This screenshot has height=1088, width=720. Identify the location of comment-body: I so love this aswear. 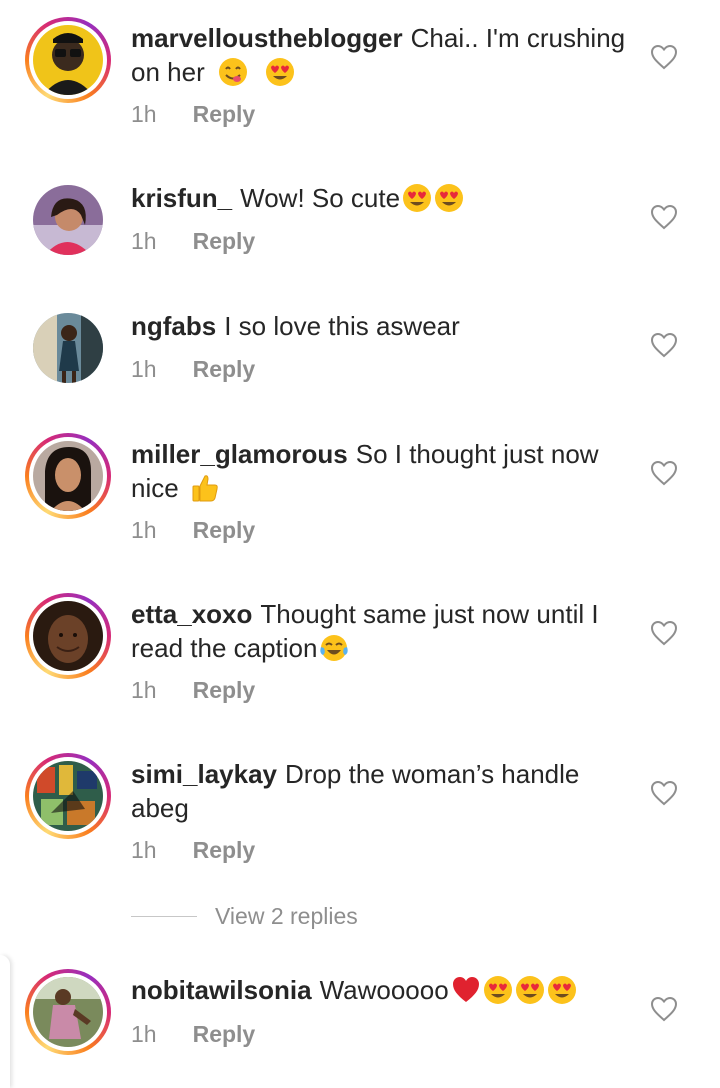
(342, 326).